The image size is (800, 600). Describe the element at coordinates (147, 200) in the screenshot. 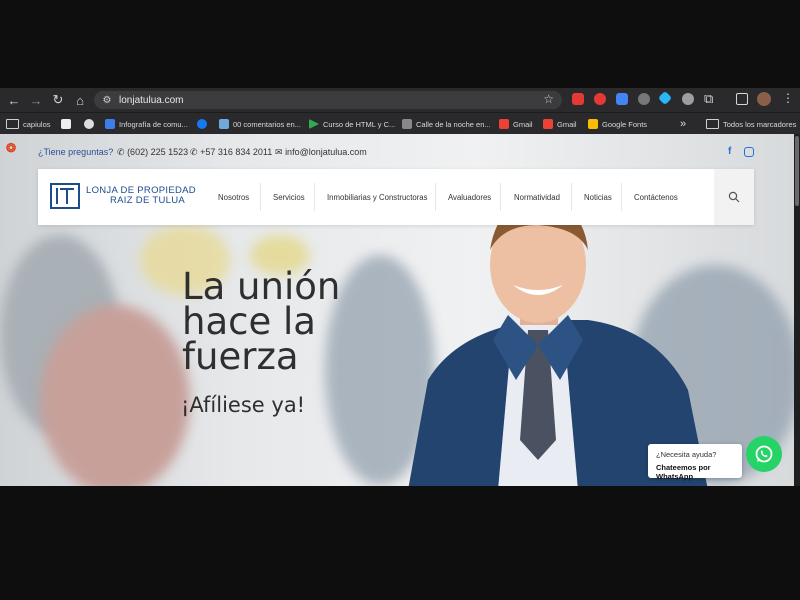

I see `brand-line: RAIZ DE TULUA` at that location.